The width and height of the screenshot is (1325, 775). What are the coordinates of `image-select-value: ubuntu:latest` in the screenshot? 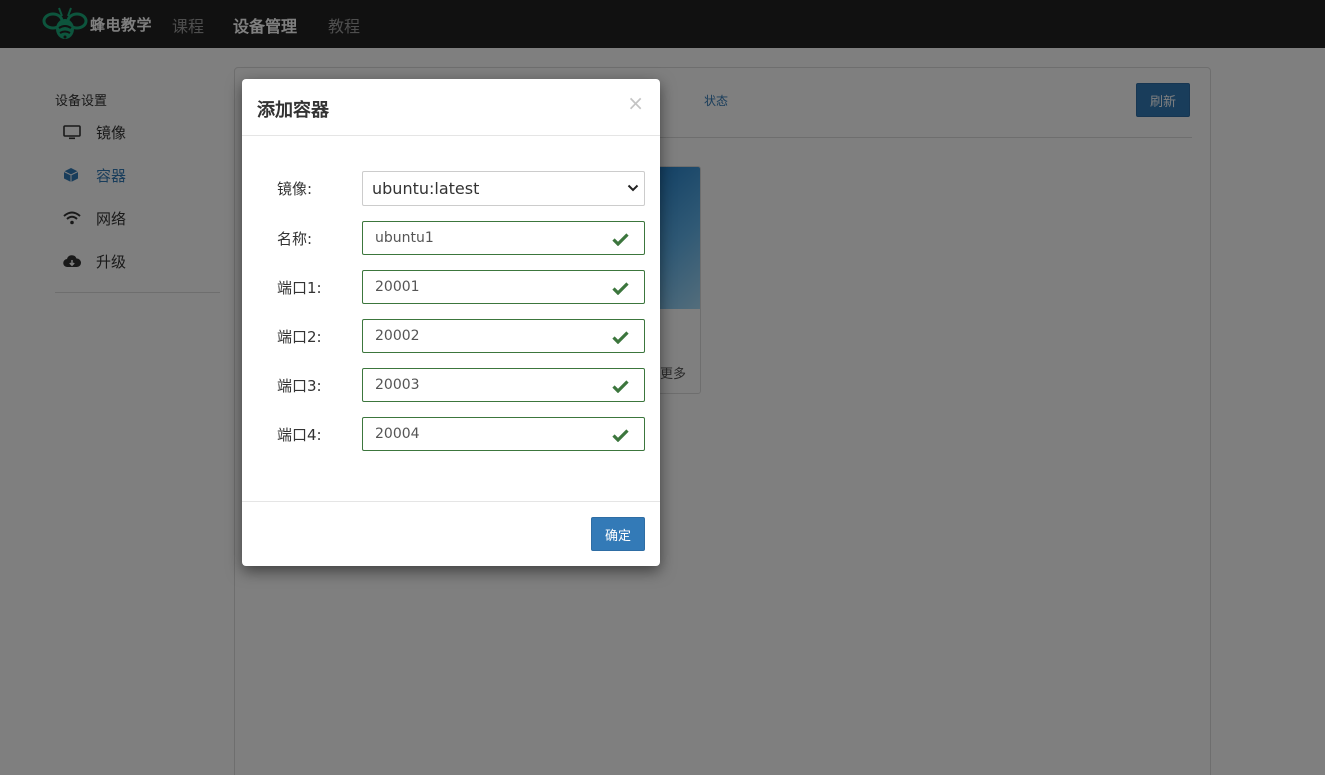 It's located at (426, 188).